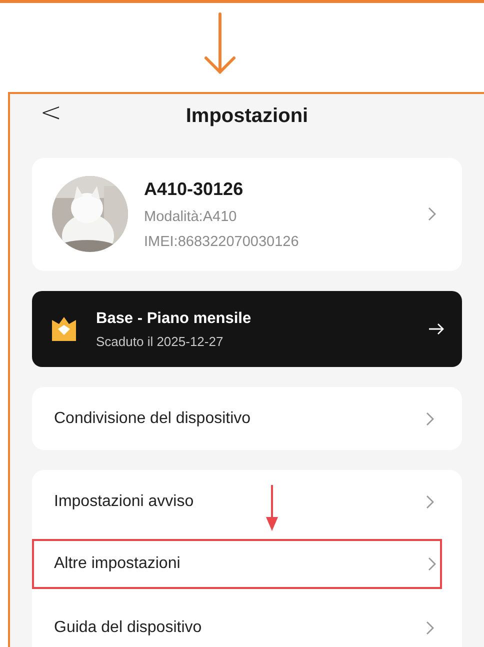 This screenshot has width=484, height=647. Describe the element at coordinates (436, 329) in the screenshot. I see `arrow-right-icon` at that location.